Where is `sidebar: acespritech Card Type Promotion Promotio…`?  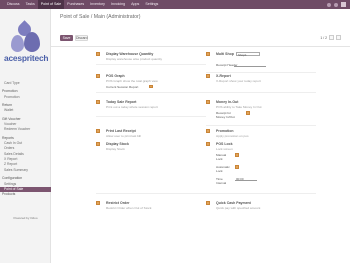 sidebar: acespritech Card Type Promotion Promotio… is located at coordinates (25, 136).